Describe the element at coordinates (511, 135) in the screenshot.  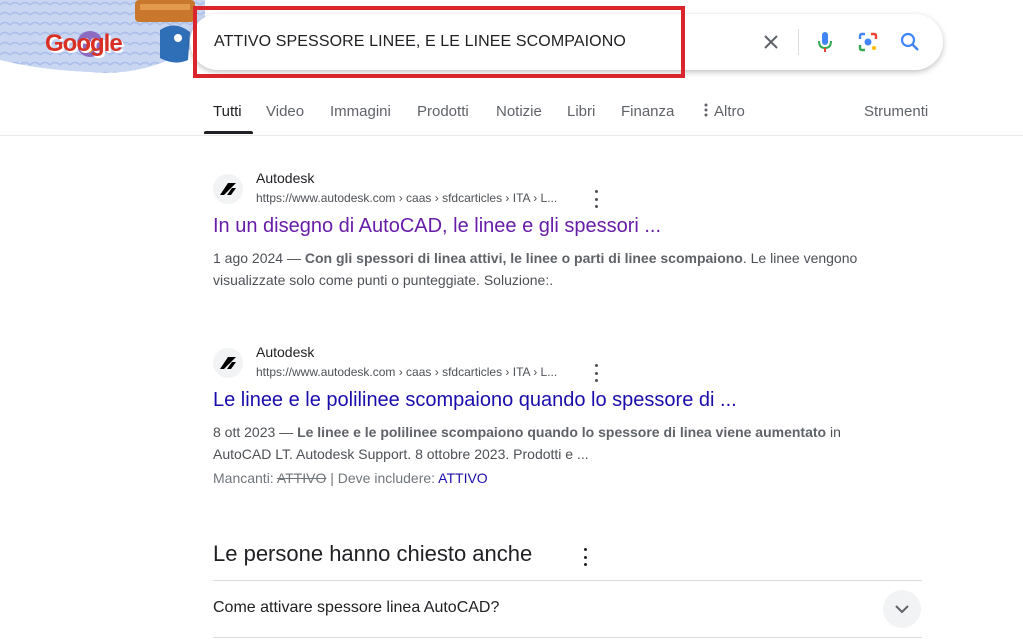
I see `header-divider` at that location.